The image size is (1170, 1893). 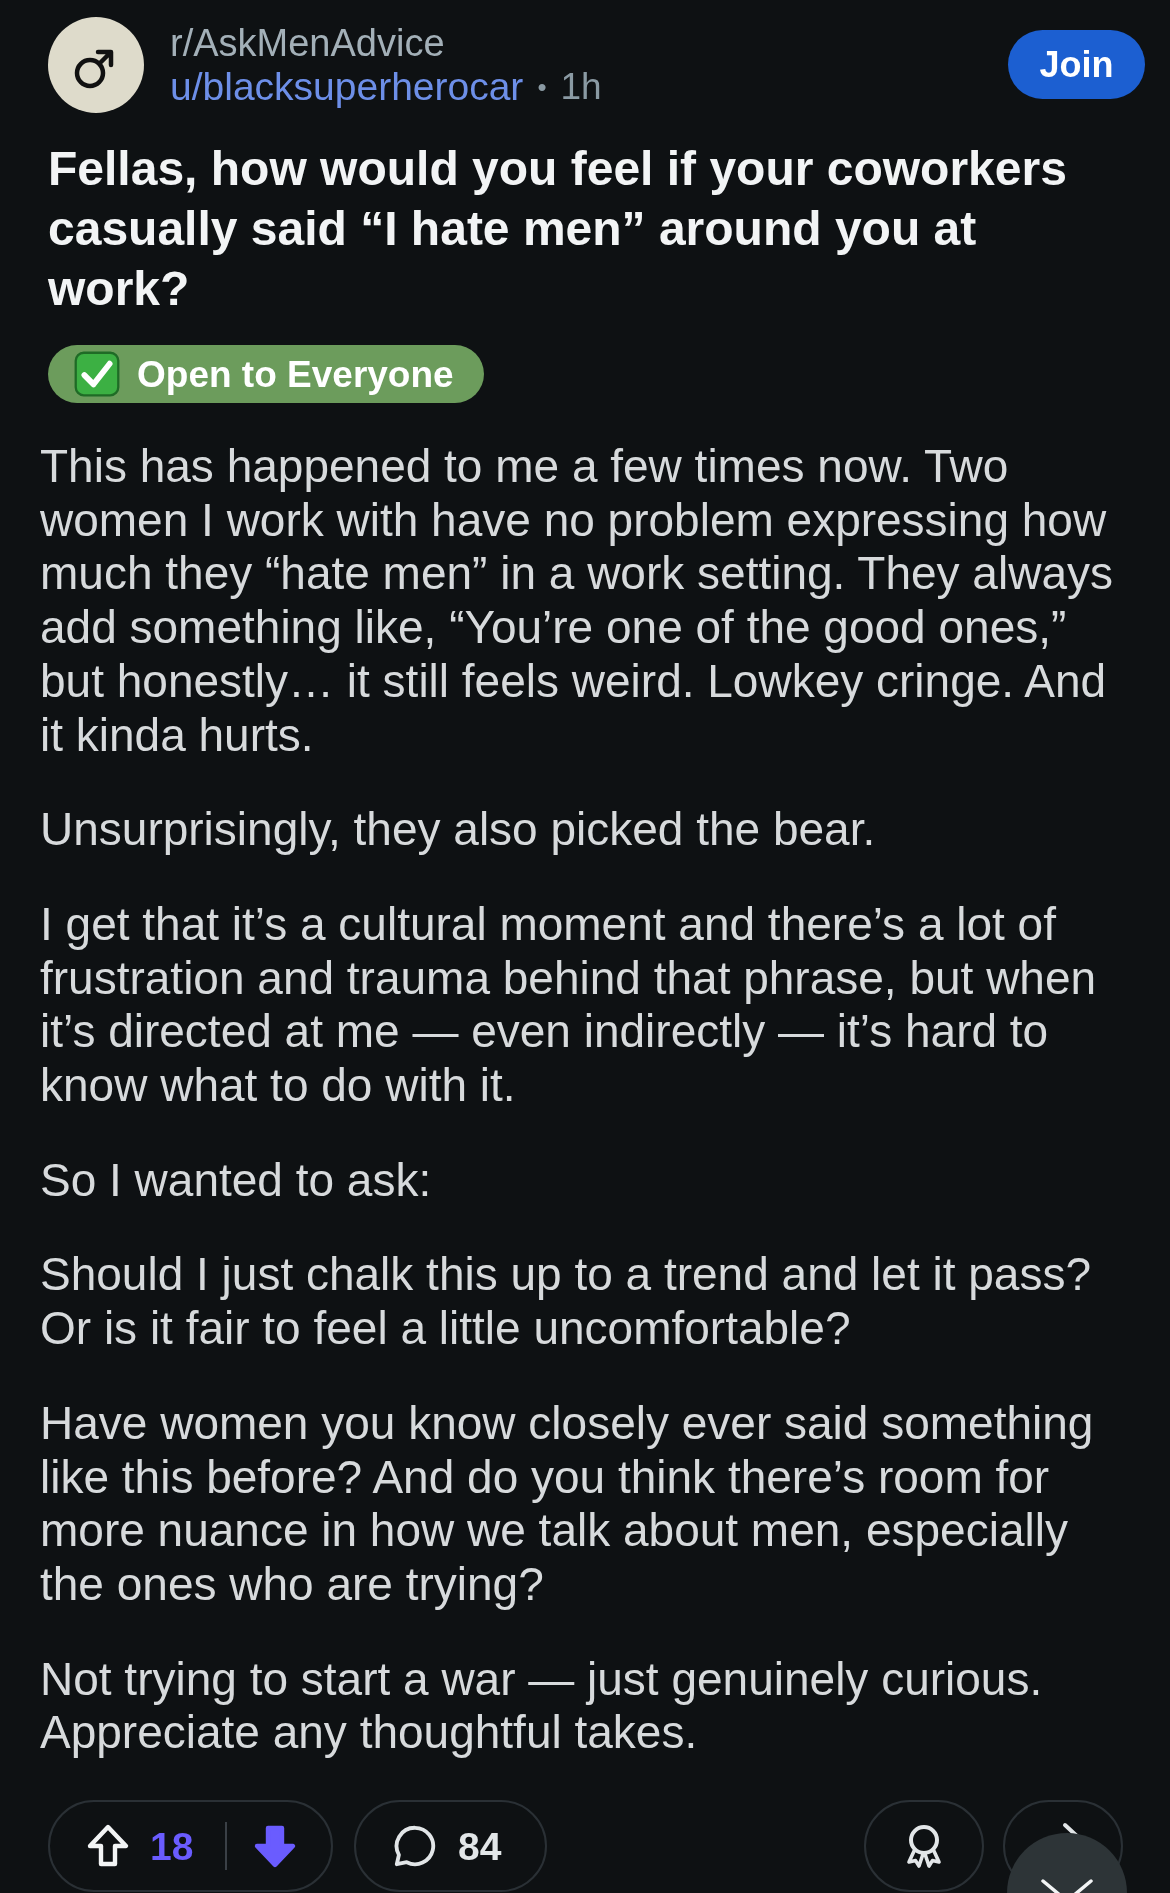 What do you see at coordinates (458, 830) in the screenshot?
I see `body-paragraph: Unsurprisingly, they also picked the bear.` at bounding box center [458, 830].